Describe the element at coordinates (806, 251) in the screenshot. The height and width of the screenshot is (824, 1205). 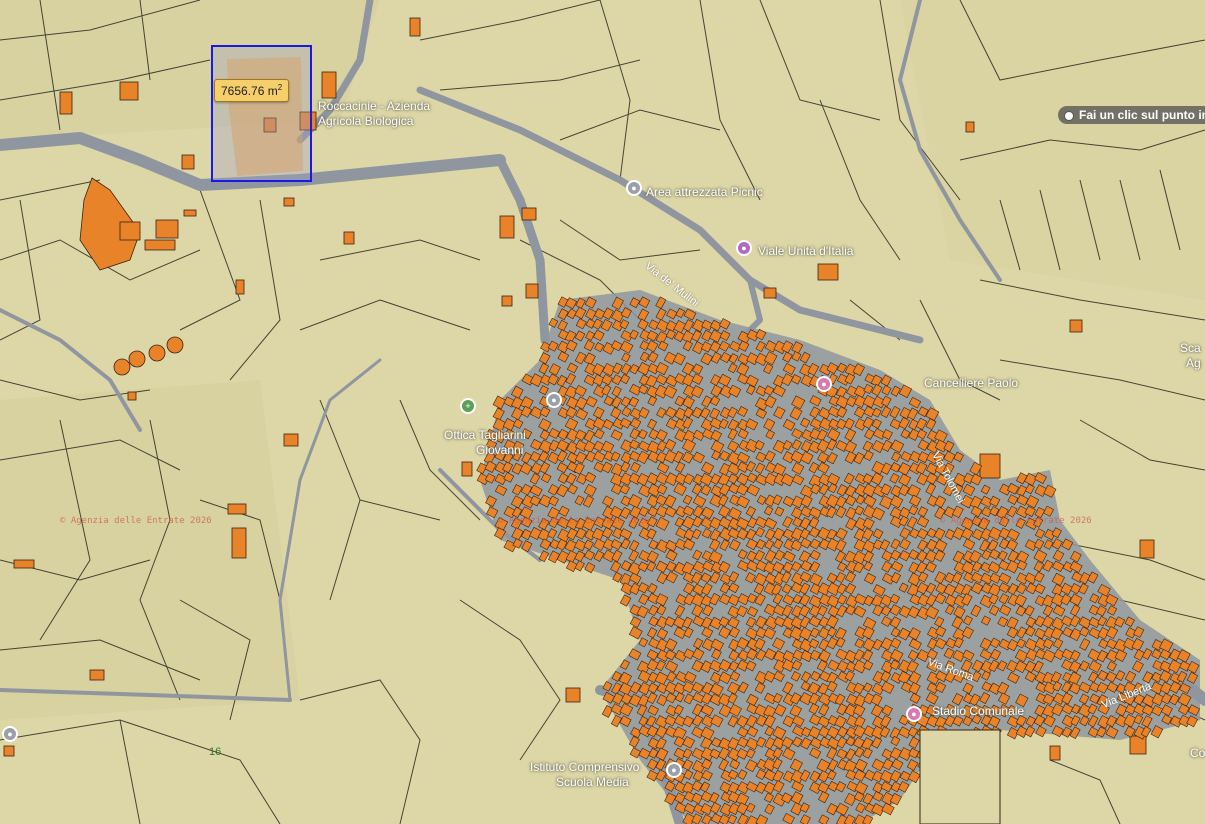
I see `poi-viale-label: Viale Unità d'Italia` at that location.